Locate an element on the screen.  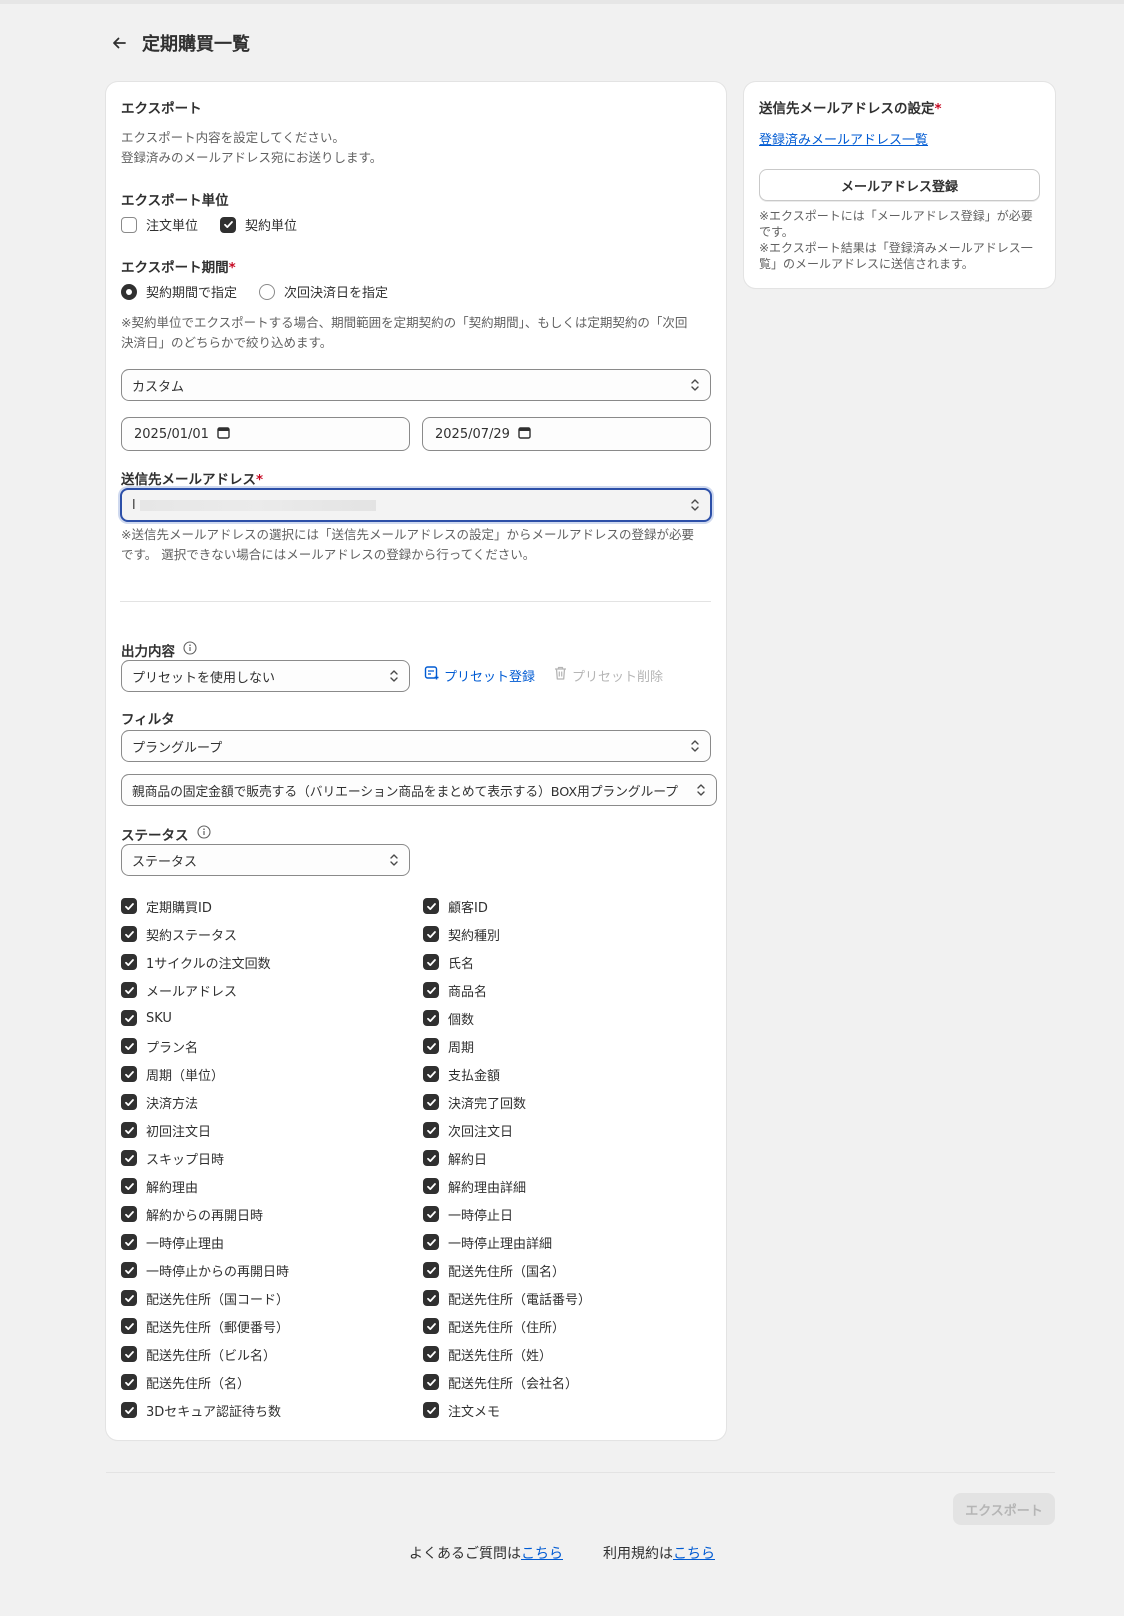
faq-link: こちら is located at coordinates (542, 1554).